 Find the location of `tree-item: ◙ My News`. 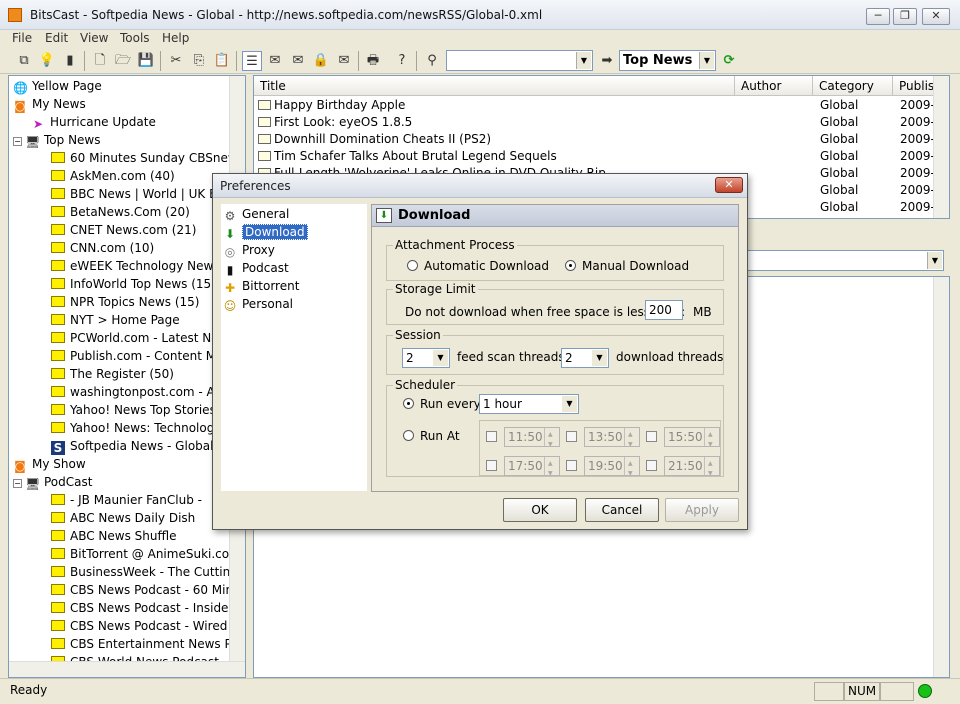

tree-item: ◙ My News is located at coordinates (49, 104).